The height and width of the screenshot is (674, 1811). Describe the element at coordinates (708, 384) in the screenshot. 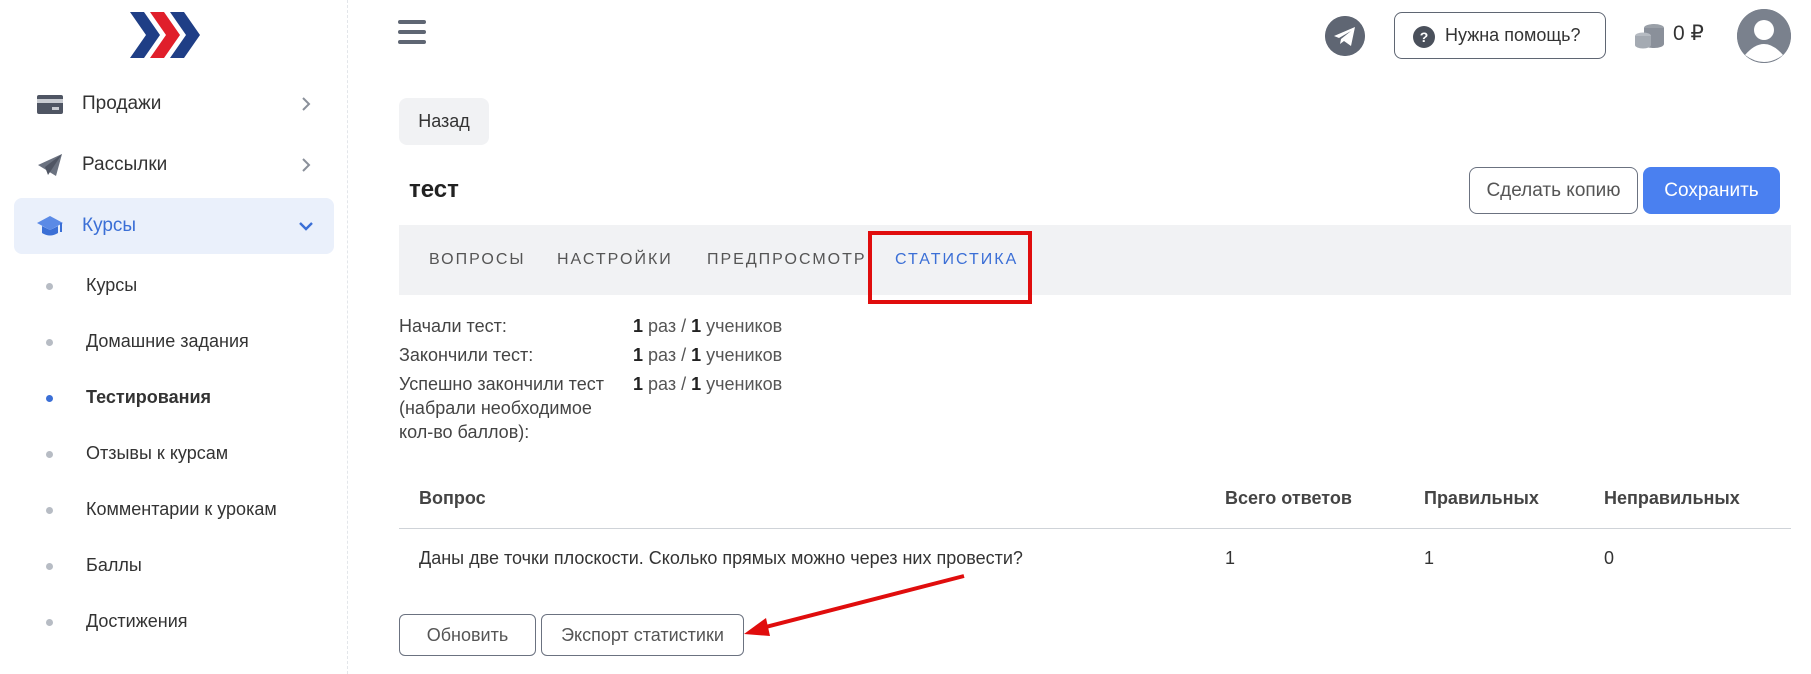

I see `stat-passed-value: 1 раз / 1 учеников` at that location.